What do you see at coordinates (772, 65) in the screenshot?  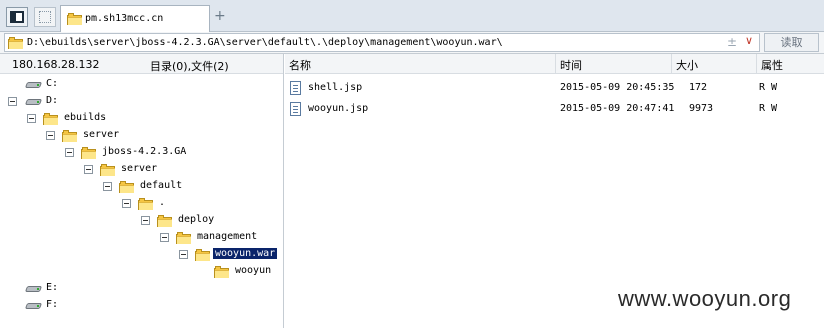 I see `column-label: 属性` at bounding box center [772, 65].